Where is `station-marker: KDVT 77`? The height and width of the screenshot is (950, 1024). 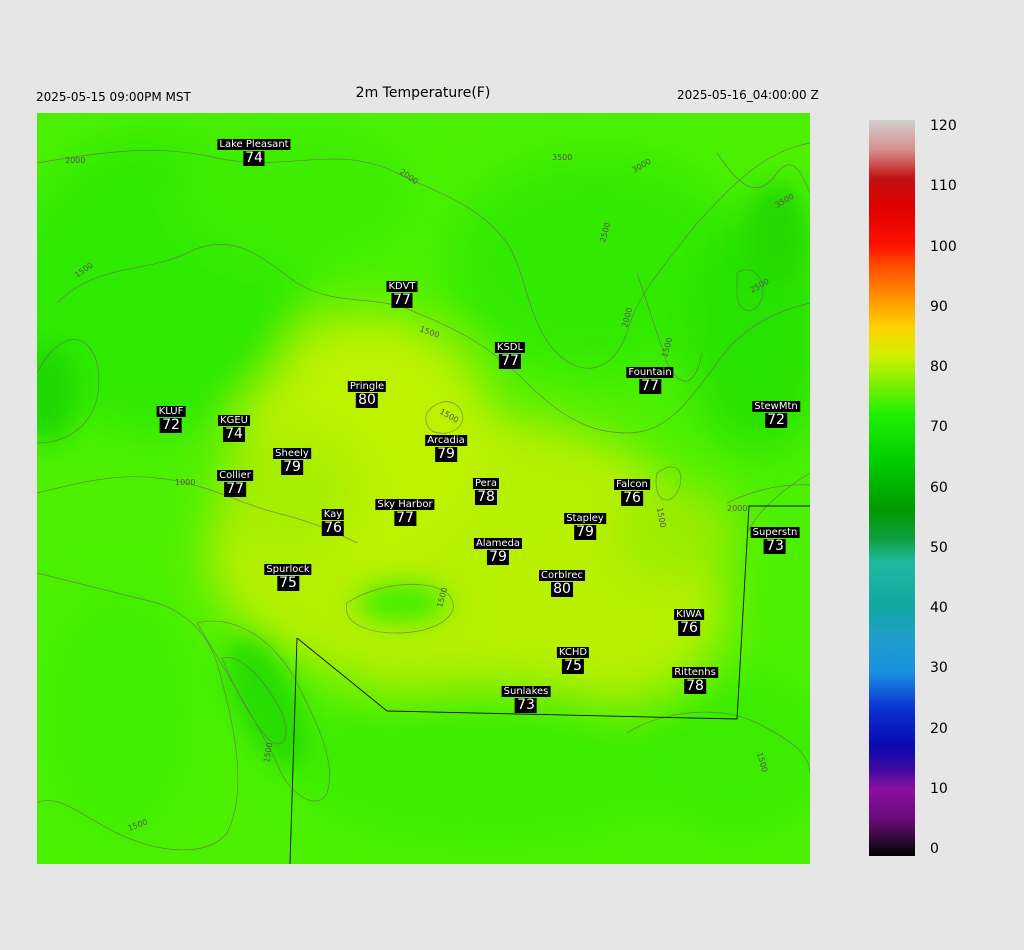 station-marker: KDVT 77 is located at coordinates (402, 294).